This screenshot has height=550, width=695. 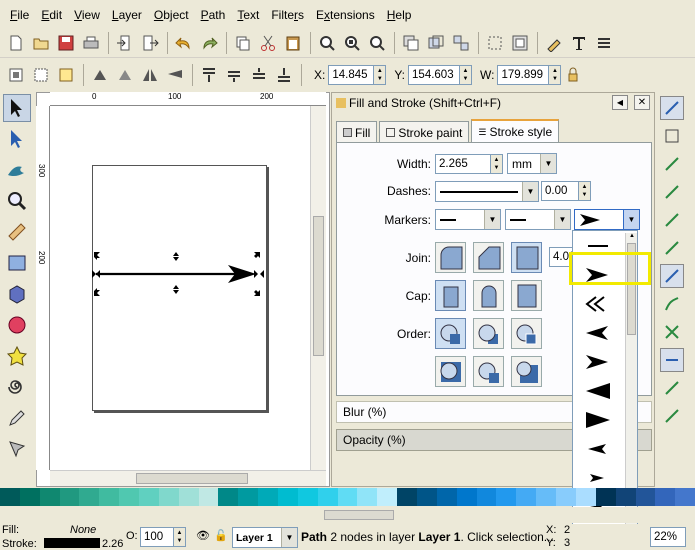 I want to click on snap-bbox-midpoint-icon, so click(x=672, y=220).